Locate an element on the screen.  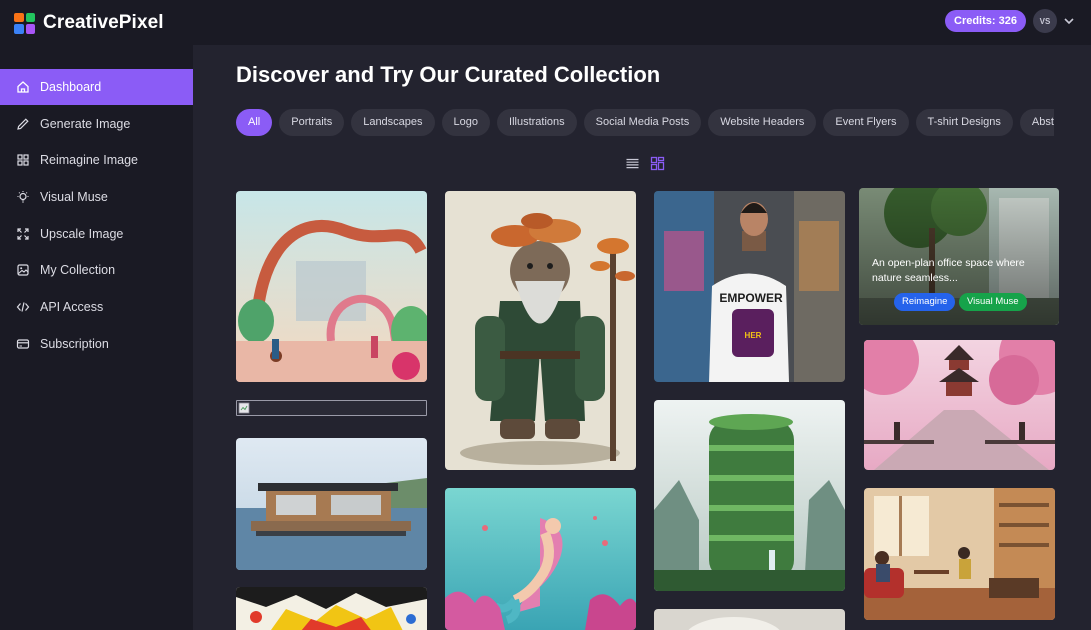
broken-image-placeholder is located at coordinates (331, 408).